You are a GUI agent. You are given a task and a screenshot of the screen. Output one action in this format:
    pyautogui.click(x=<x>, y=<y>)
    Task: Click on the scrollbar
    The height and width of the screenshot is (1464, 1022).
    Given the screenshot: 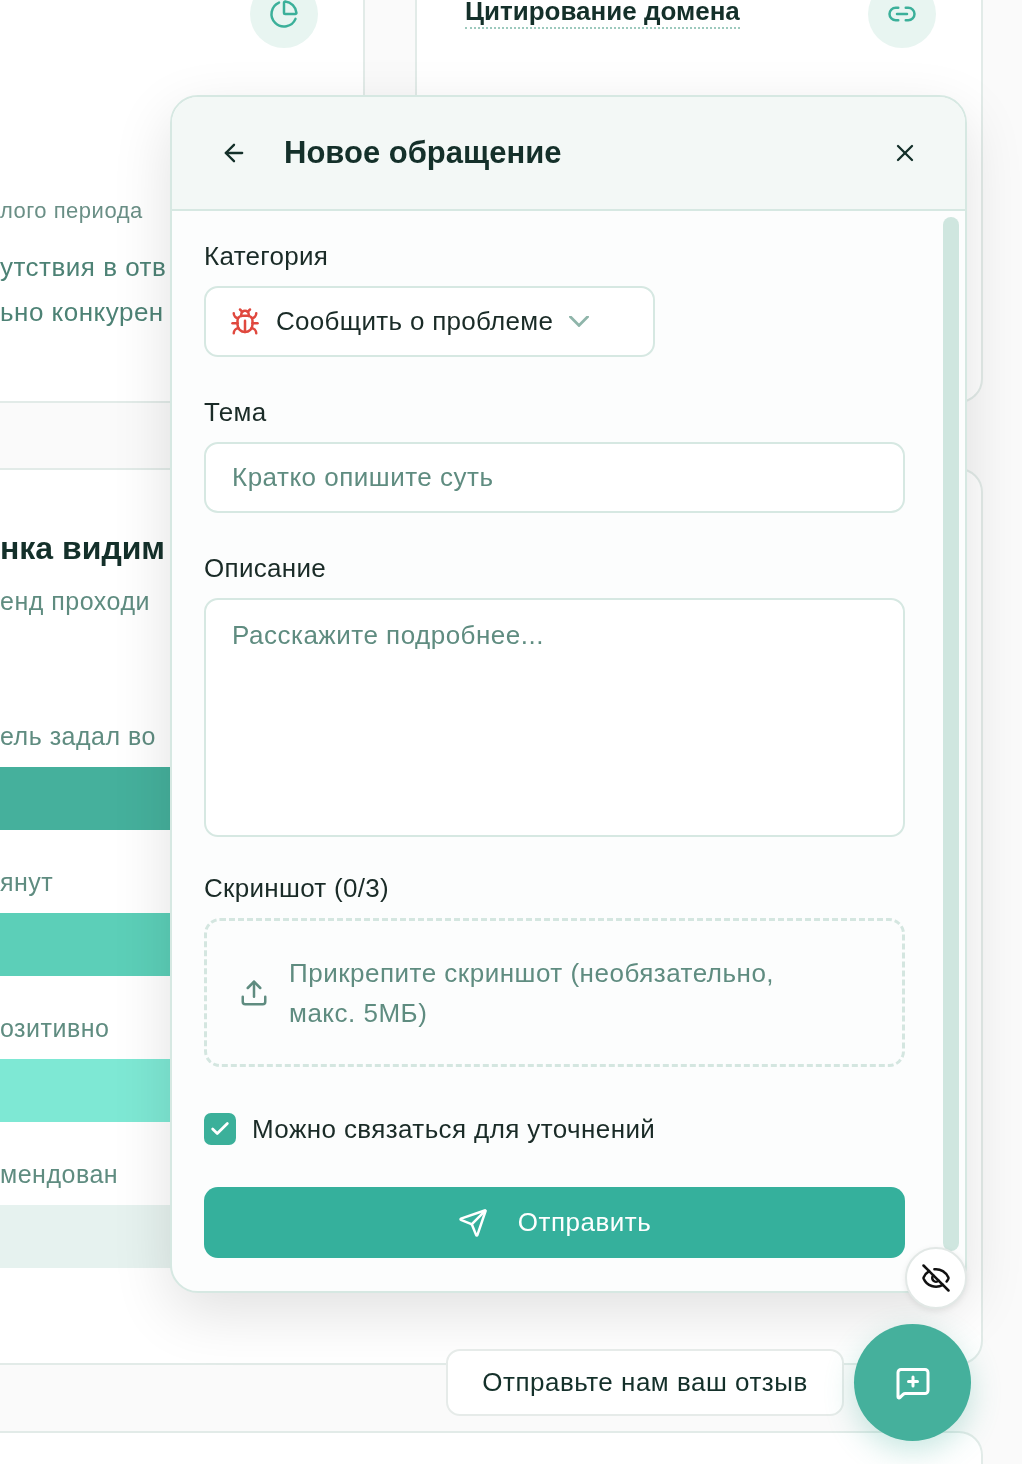 What is the action you would take?
    pyautogui.click(x=951, y=734)
    